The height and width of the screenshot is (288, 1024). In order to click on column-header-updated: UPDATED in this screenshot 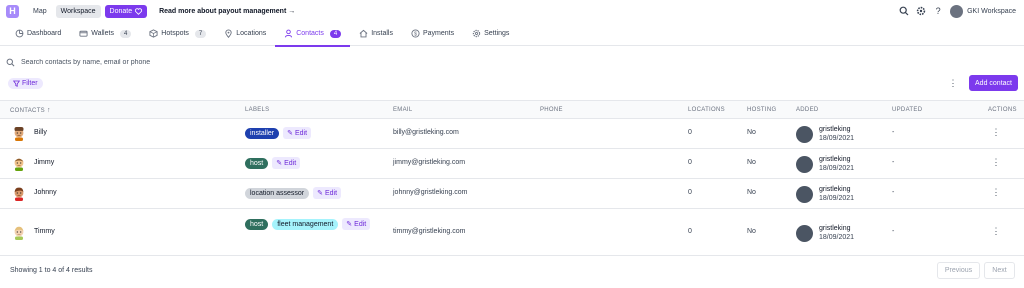, I will do `click(907, 110)`.